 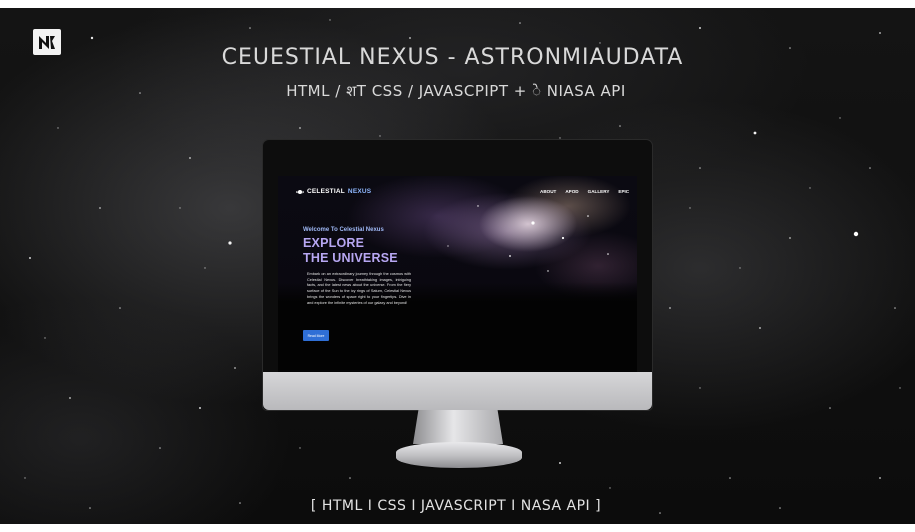 I want to click on hero-headline-line1: EXPLORE, so click(x=334, y=243).